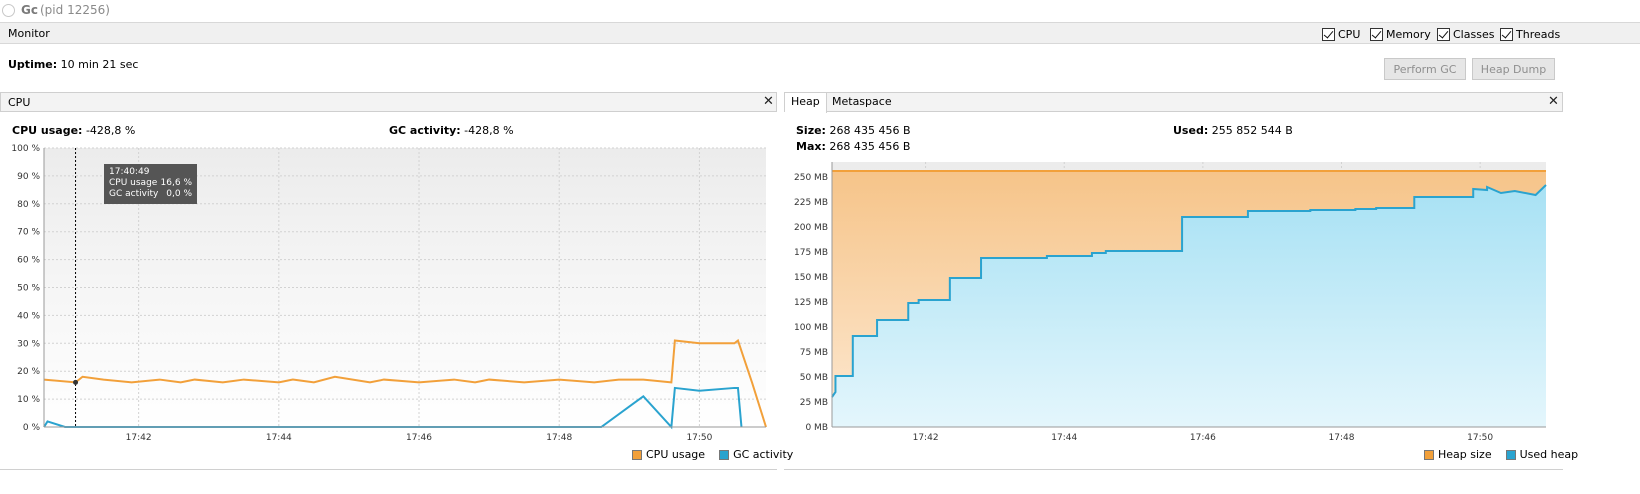 The height and width of the screenshot is (494, 1640). I want to click on uptime-value: 10 min 21 sec, so click(99, 64).